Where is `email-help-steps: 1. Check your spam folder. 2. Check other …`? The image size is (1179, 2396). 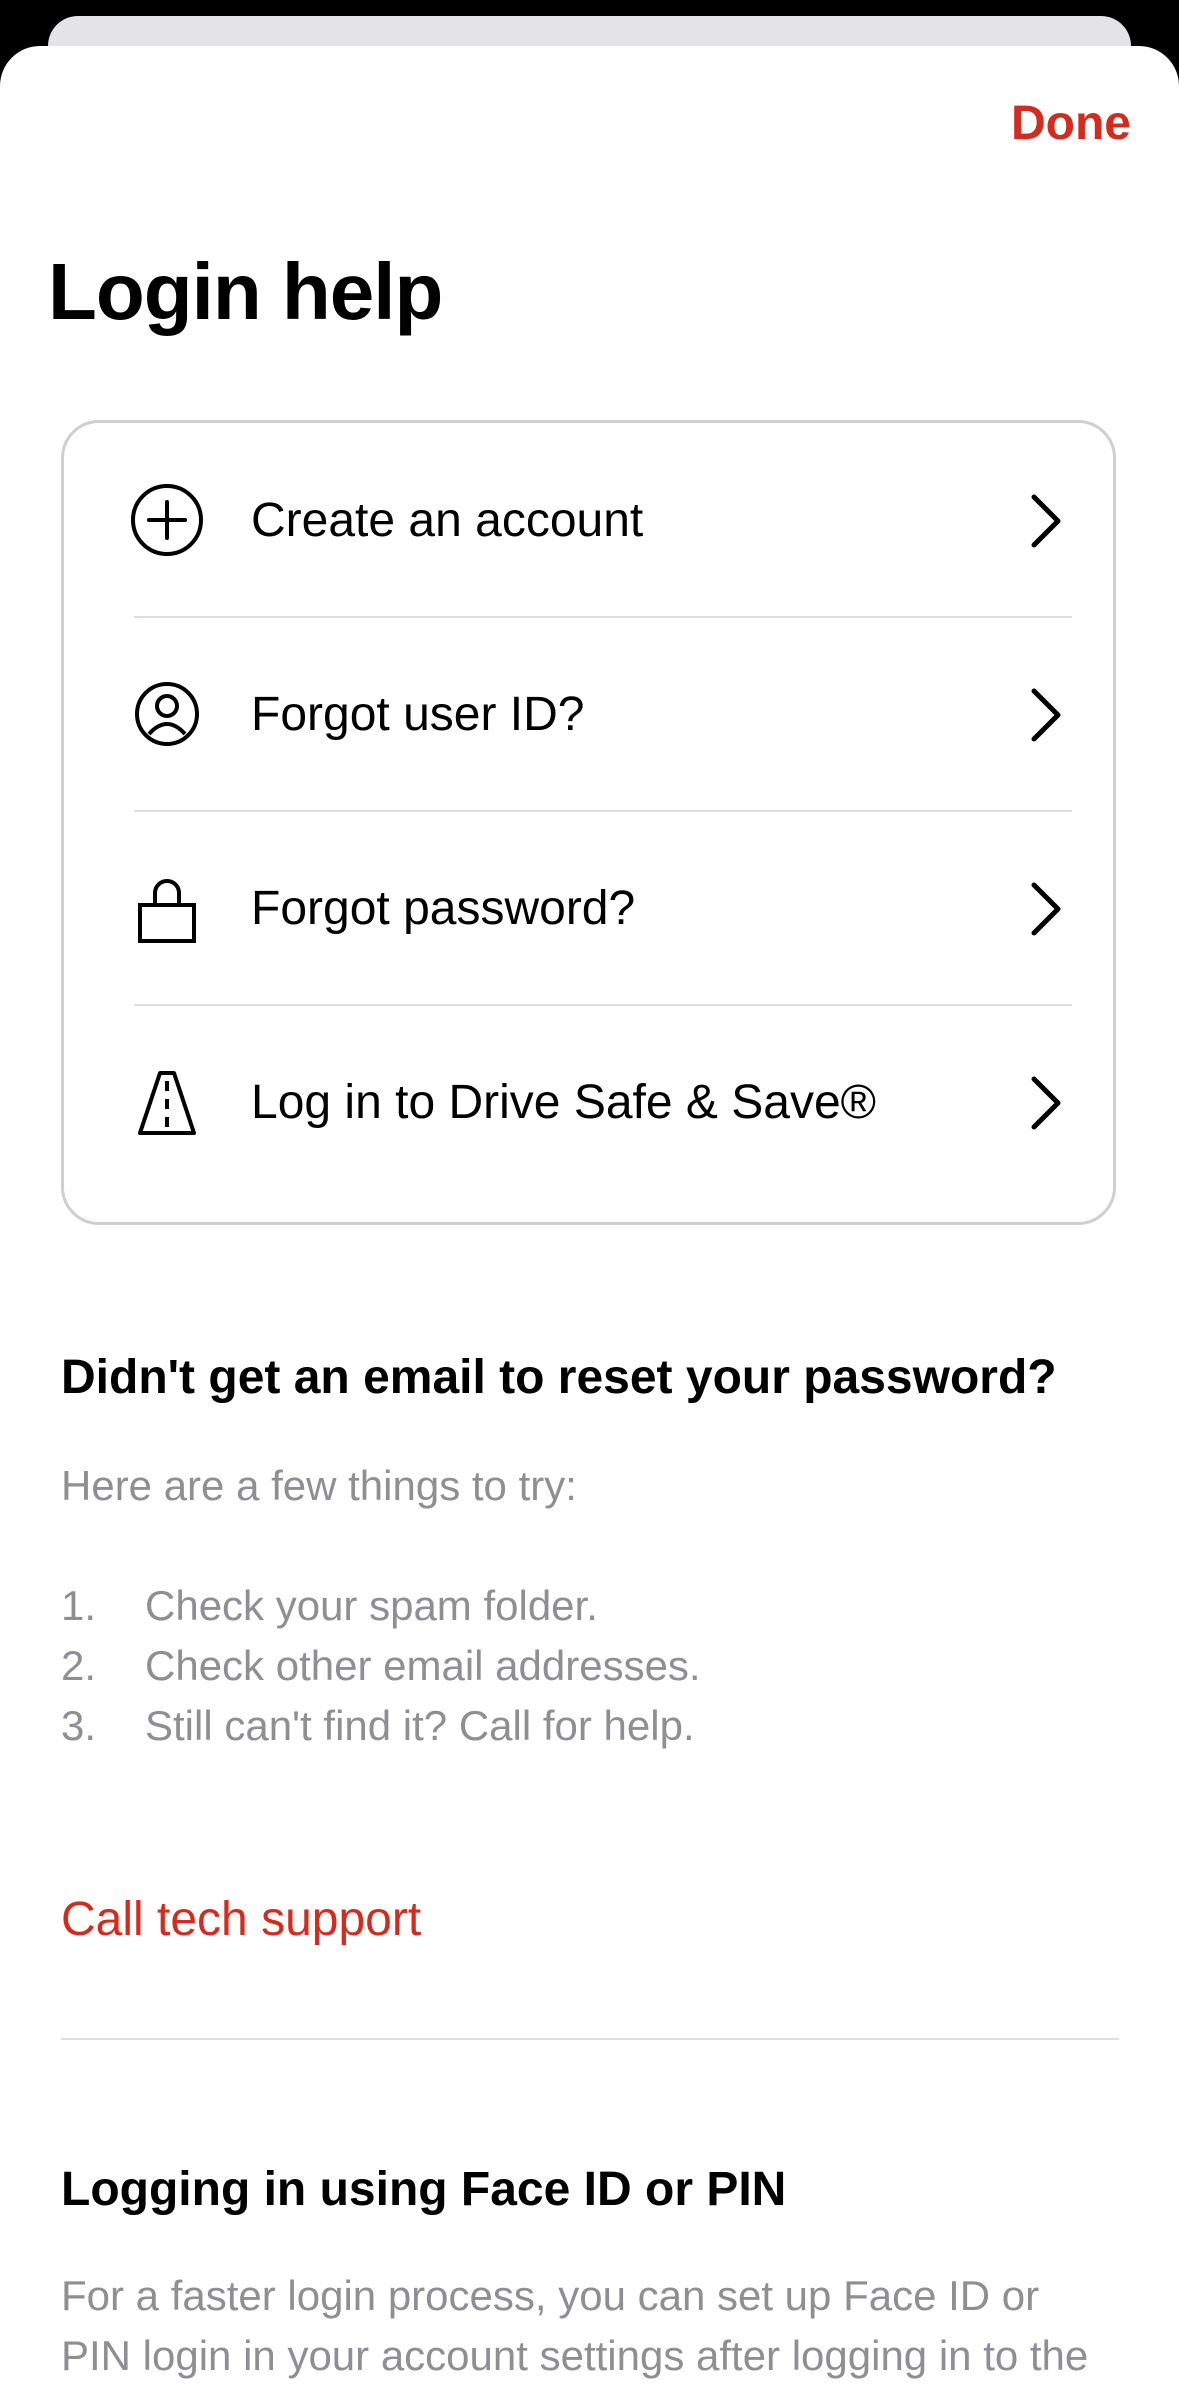
email-help-steps: 1. Check your spam folder. 2. Check other … is located at coordinates (381, 1666).